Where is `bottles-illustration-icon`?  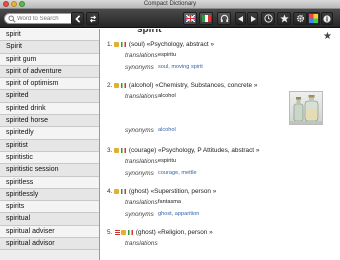 bottles-illustration-icon is located at coordinates (306, 109).